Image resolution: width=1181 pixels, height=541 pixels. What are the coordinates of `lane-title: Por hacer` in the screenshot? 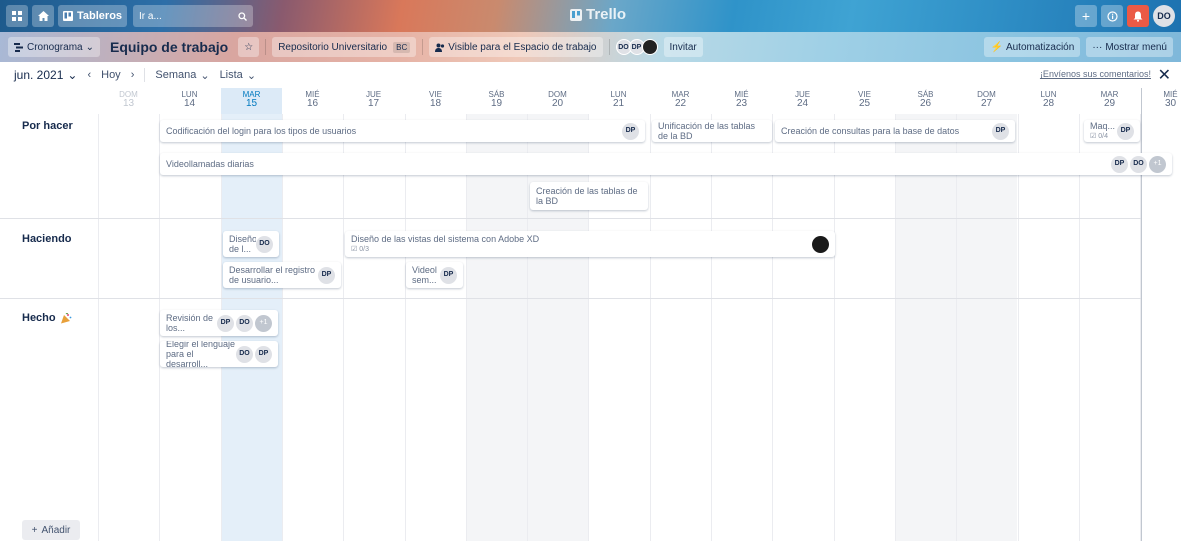 It's located at (47, 126).